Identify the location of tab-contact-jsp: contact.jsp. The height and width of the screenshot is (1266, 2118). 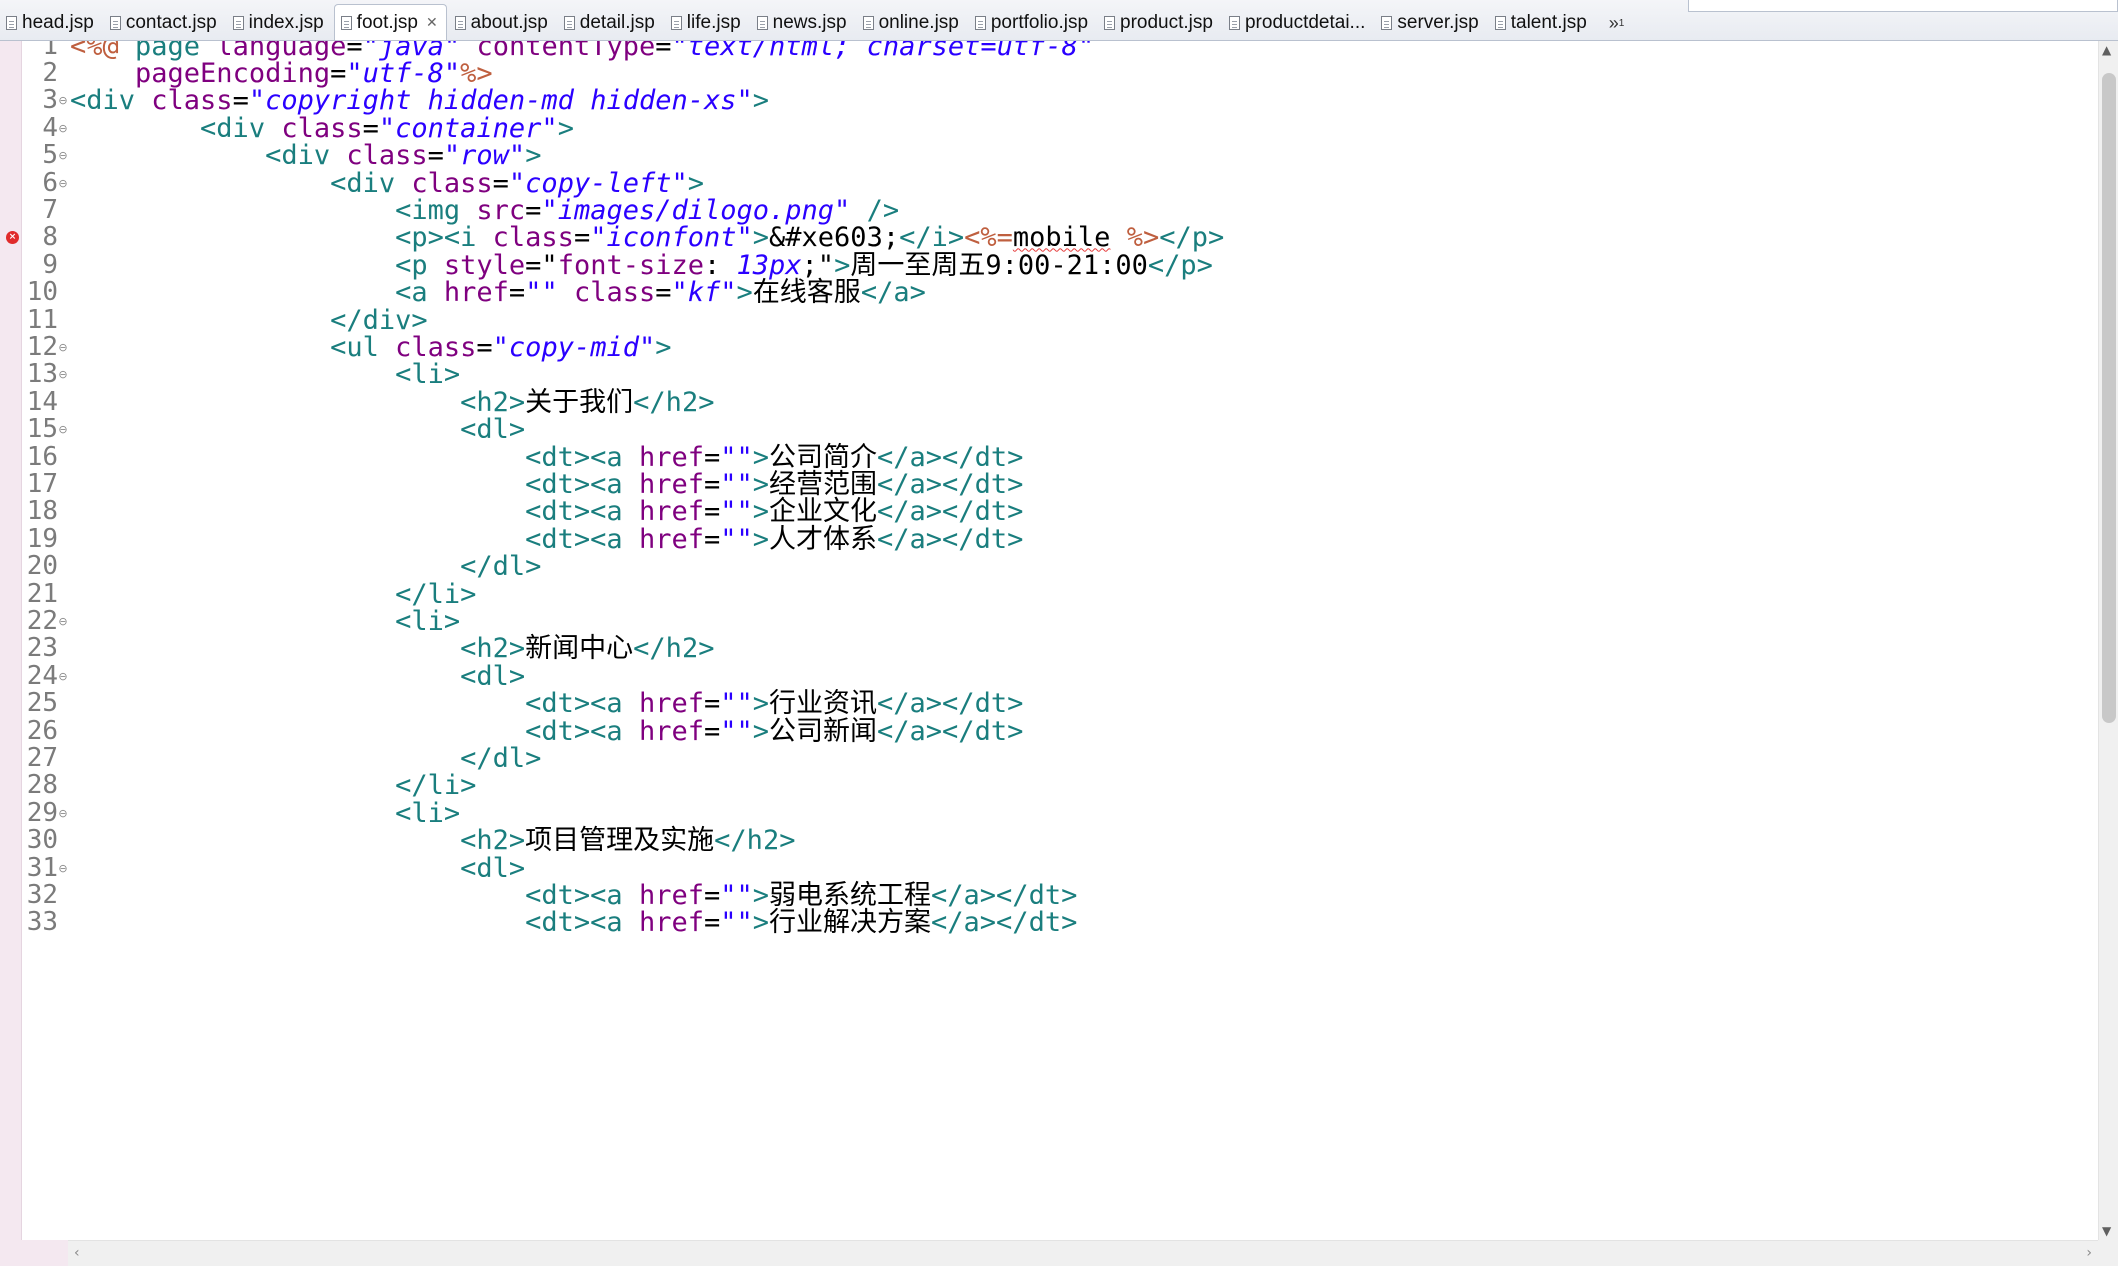
(164, 23).